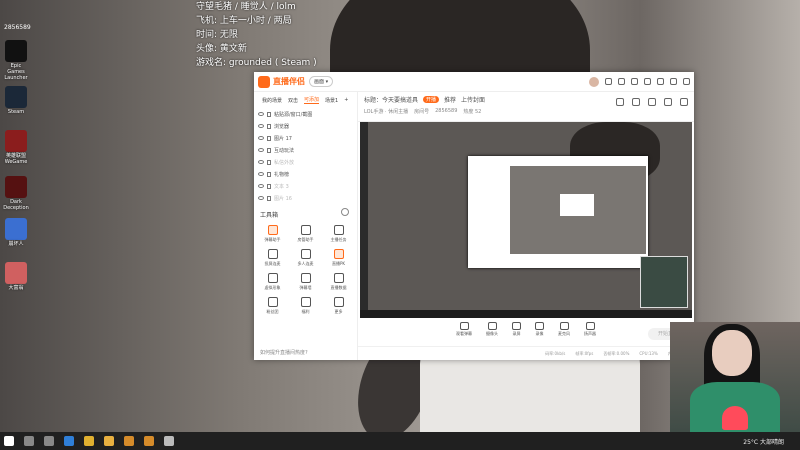  What do you see at coordinates (331, 100) in the screenshot?
I see `tab-scene1: 场景1` at bounding box center [331, 100].